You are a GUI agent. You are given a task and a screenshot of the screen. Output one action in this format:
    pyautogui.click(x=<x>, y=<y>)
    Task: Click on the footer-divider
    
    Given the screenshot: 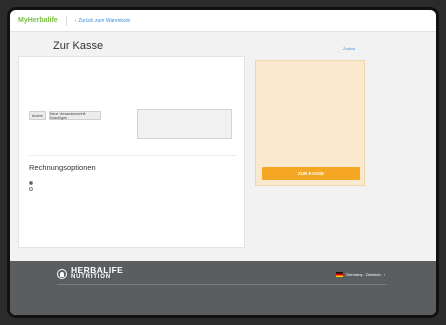 What is the action you would take?
    pyautogui.click(x=222, y=284)
    